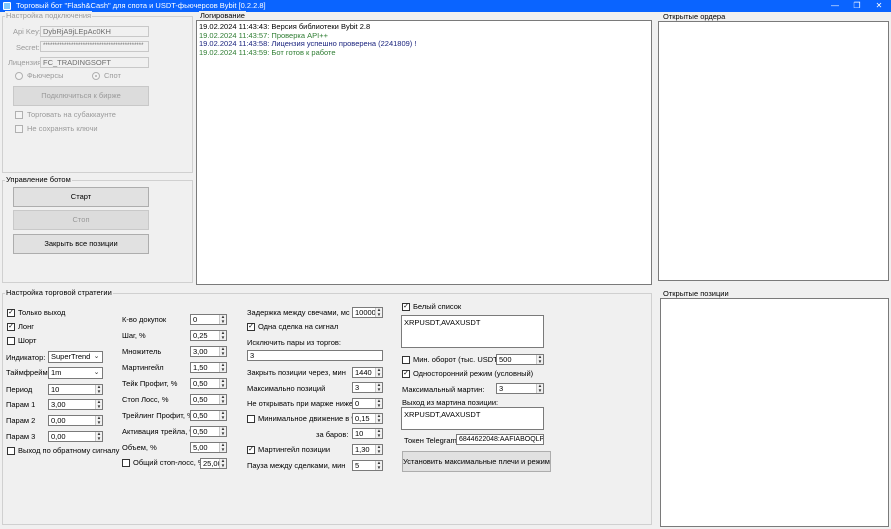 Image resolution: width=891 pixels, height=529 pixels. I want to click on open-orders-list, so click(773, 151).